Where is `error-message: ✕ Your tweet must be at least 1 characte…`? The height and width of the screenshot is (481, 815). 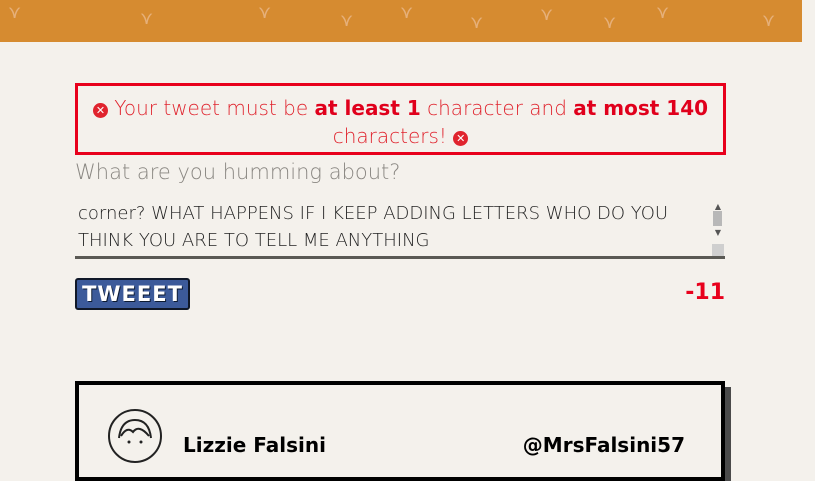
error-message: ✕ Your tweet must be at least 1 characte… is located at coordinates (400, 119).